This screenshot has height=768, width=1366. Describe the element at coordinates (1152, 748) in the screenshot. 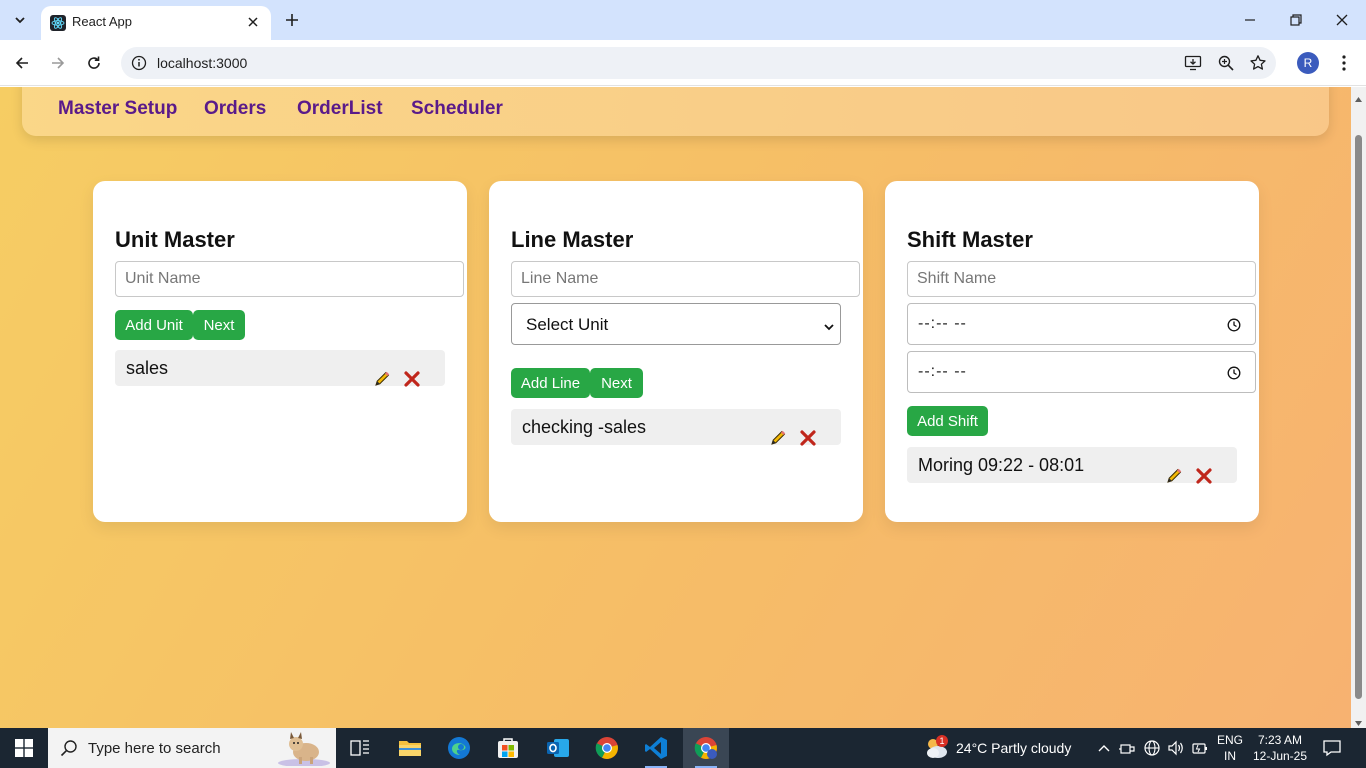

I see `network-globe-icon` at that location.